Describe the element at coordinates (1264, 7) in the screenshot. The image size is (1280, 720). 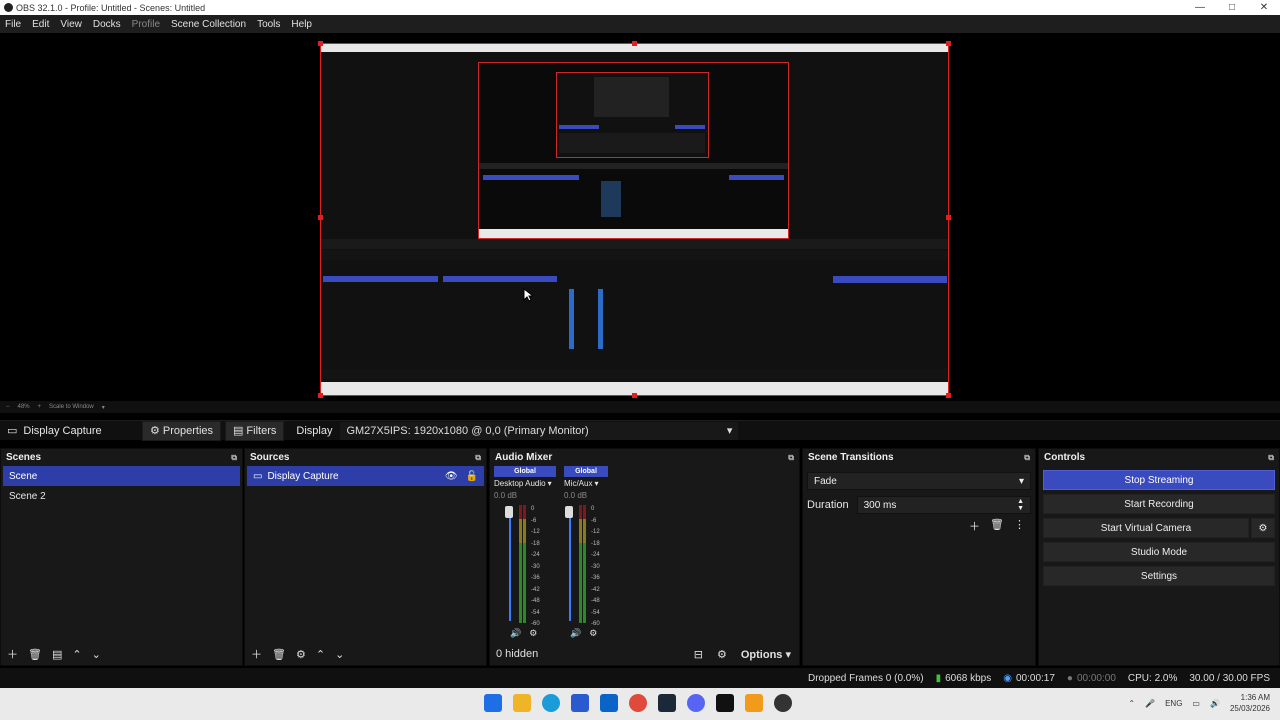
I see `close-button: ✕` at that location.